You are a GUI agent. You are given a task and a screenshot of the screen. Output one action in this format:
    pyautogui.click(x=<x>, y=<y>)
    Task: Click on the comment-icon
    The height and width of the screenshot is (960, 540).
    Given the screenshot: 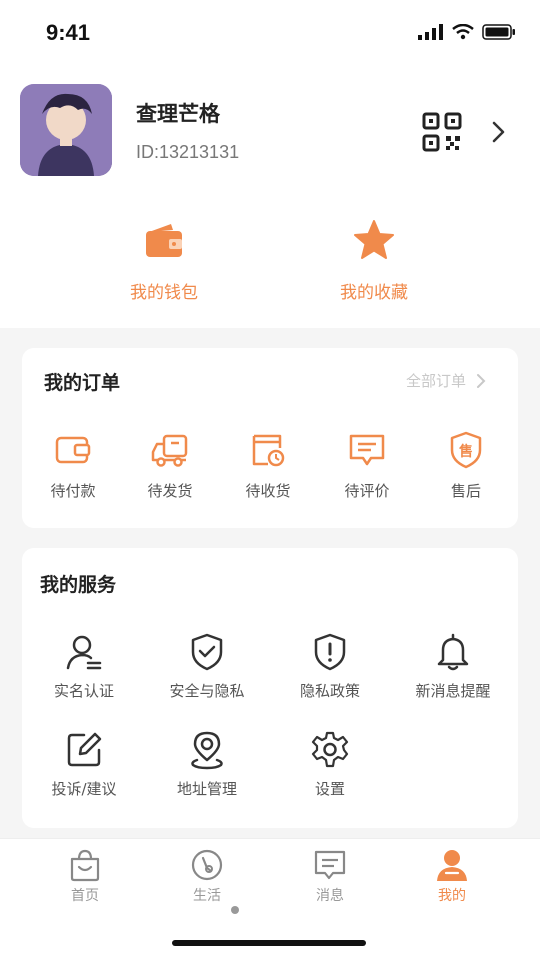 What is the action you would take?
    pyautogui.click(x=367, y=450)
    